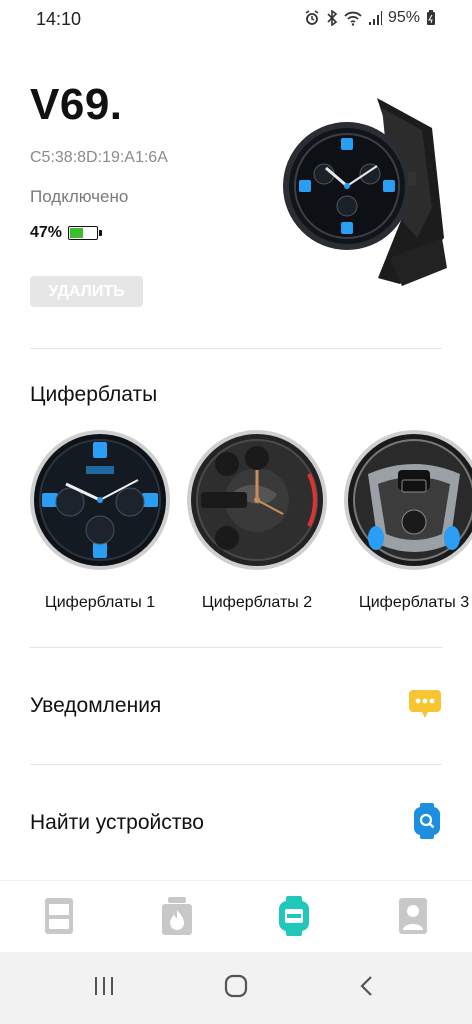 This screenshot has width=472, height=1024. I want to click on recents-button, so click(104, 988).